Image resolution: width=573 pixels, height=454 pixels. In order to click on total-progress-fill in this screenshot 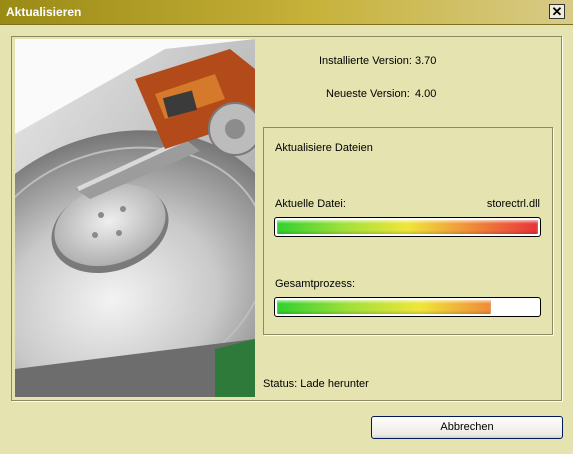, I will do `click(384, 307)`.